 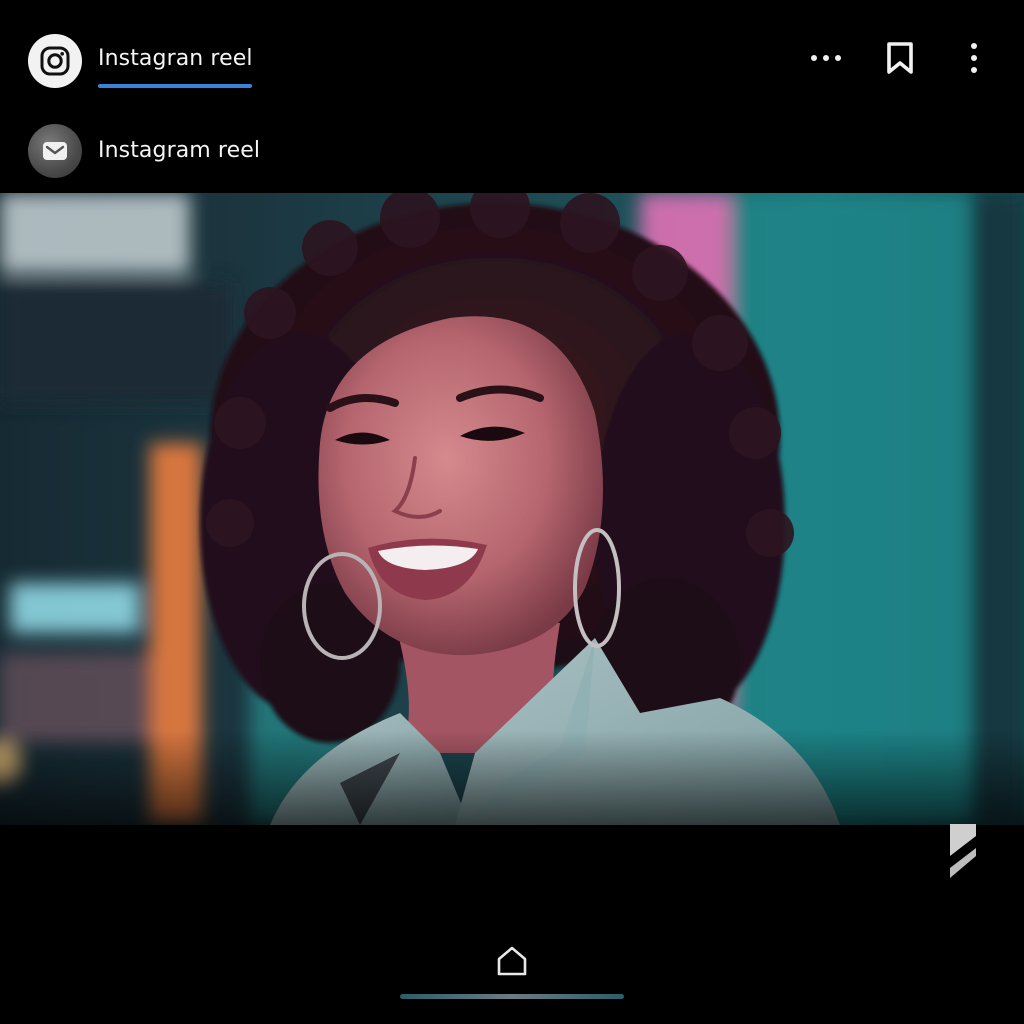 I want to click on header-actions, so click(x=900, y=58).